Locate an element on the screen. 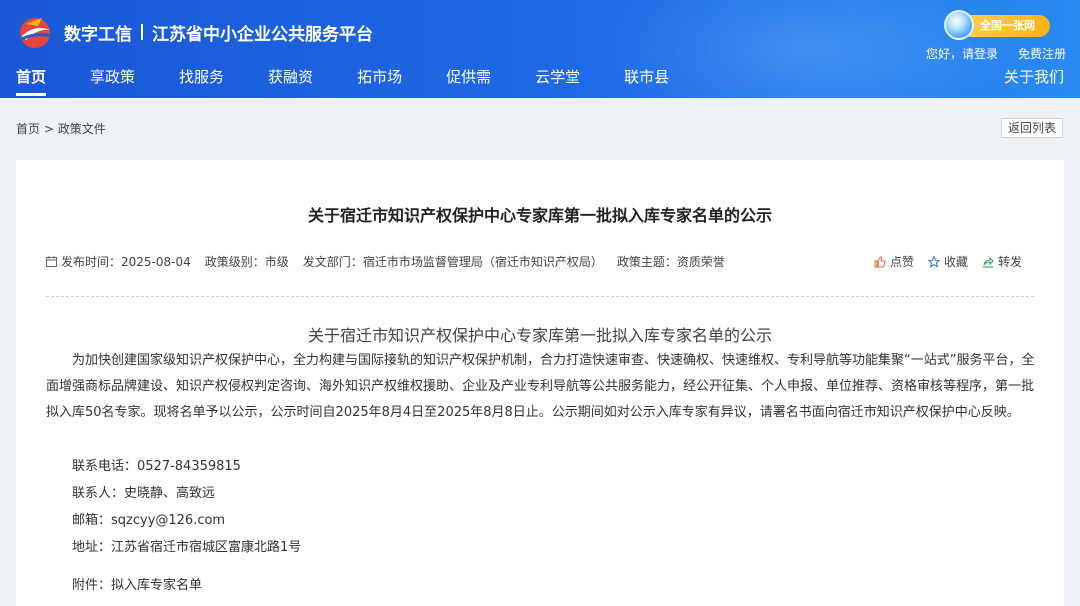  favorite-label: 收藏 is located at coordinates (956, 262).